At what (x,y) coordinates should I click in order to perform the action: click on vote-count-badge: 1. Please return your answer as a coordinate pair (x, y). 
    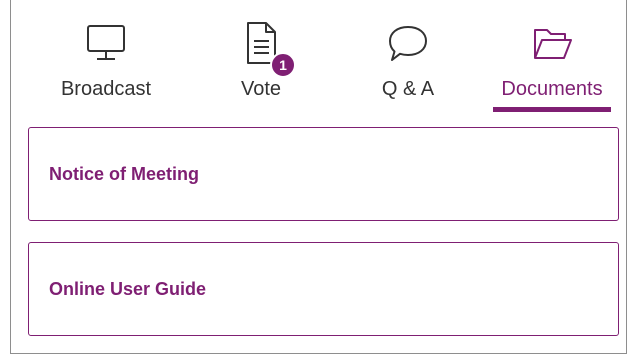
    Looking at the image, I should click on (283, 65).